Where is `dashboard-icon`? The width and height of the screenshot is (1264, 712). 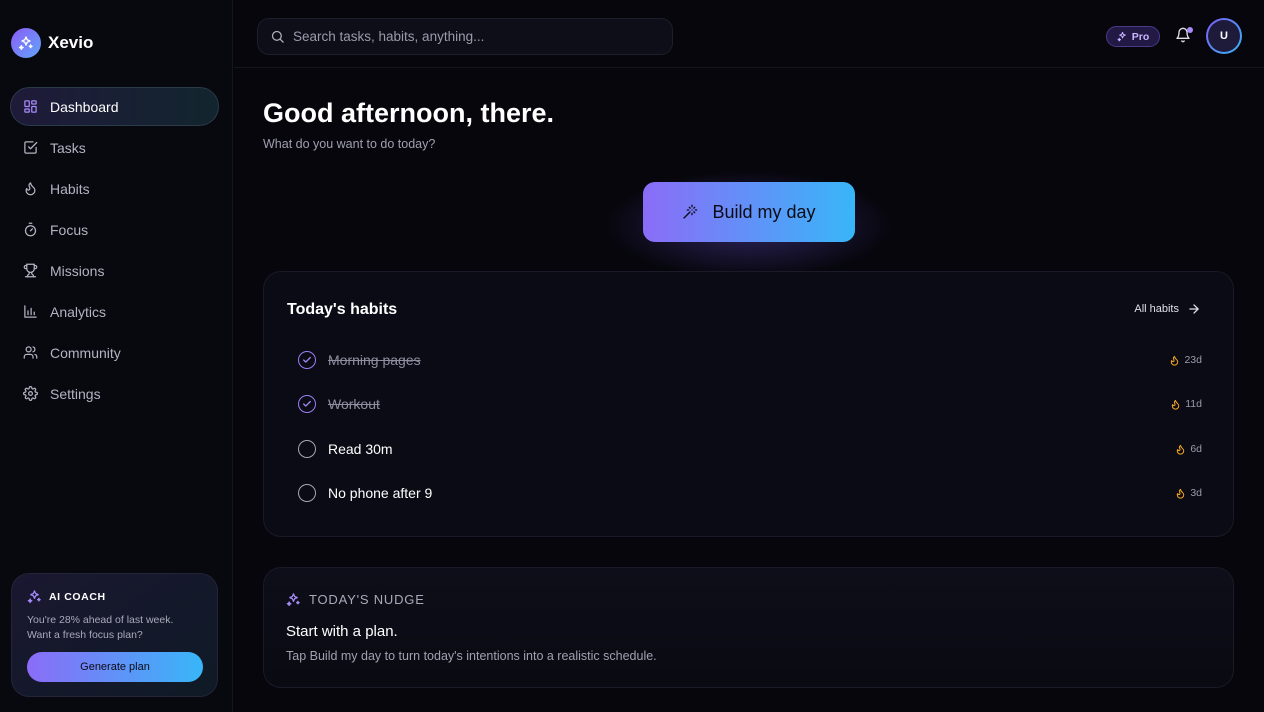 dashboard-icon is located at coordinates (30, 106).